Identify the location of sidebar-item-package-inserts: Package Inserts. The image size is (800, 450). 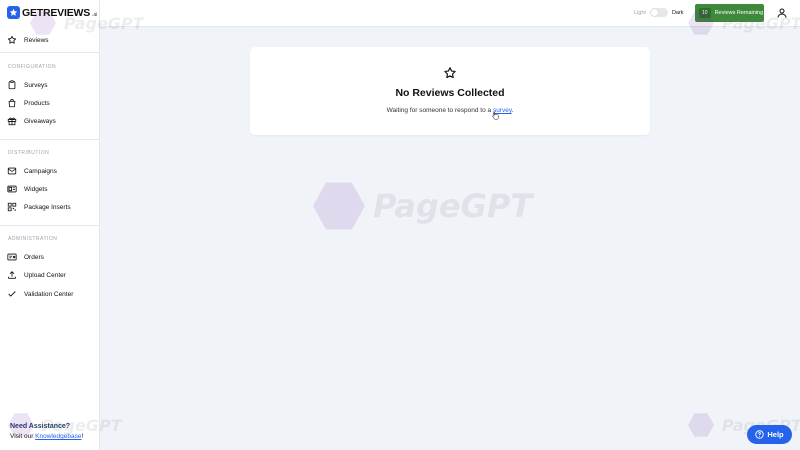
(39, 207).